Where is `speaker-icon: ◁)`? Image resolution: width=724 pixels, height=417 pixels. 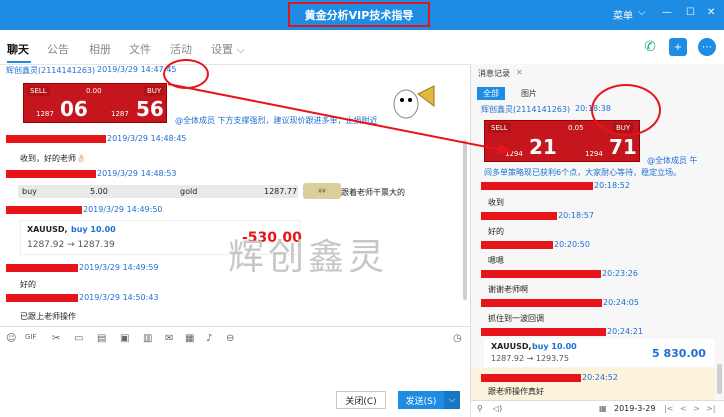 speaker-icon: ◁) is located at coordinates (497, 408).